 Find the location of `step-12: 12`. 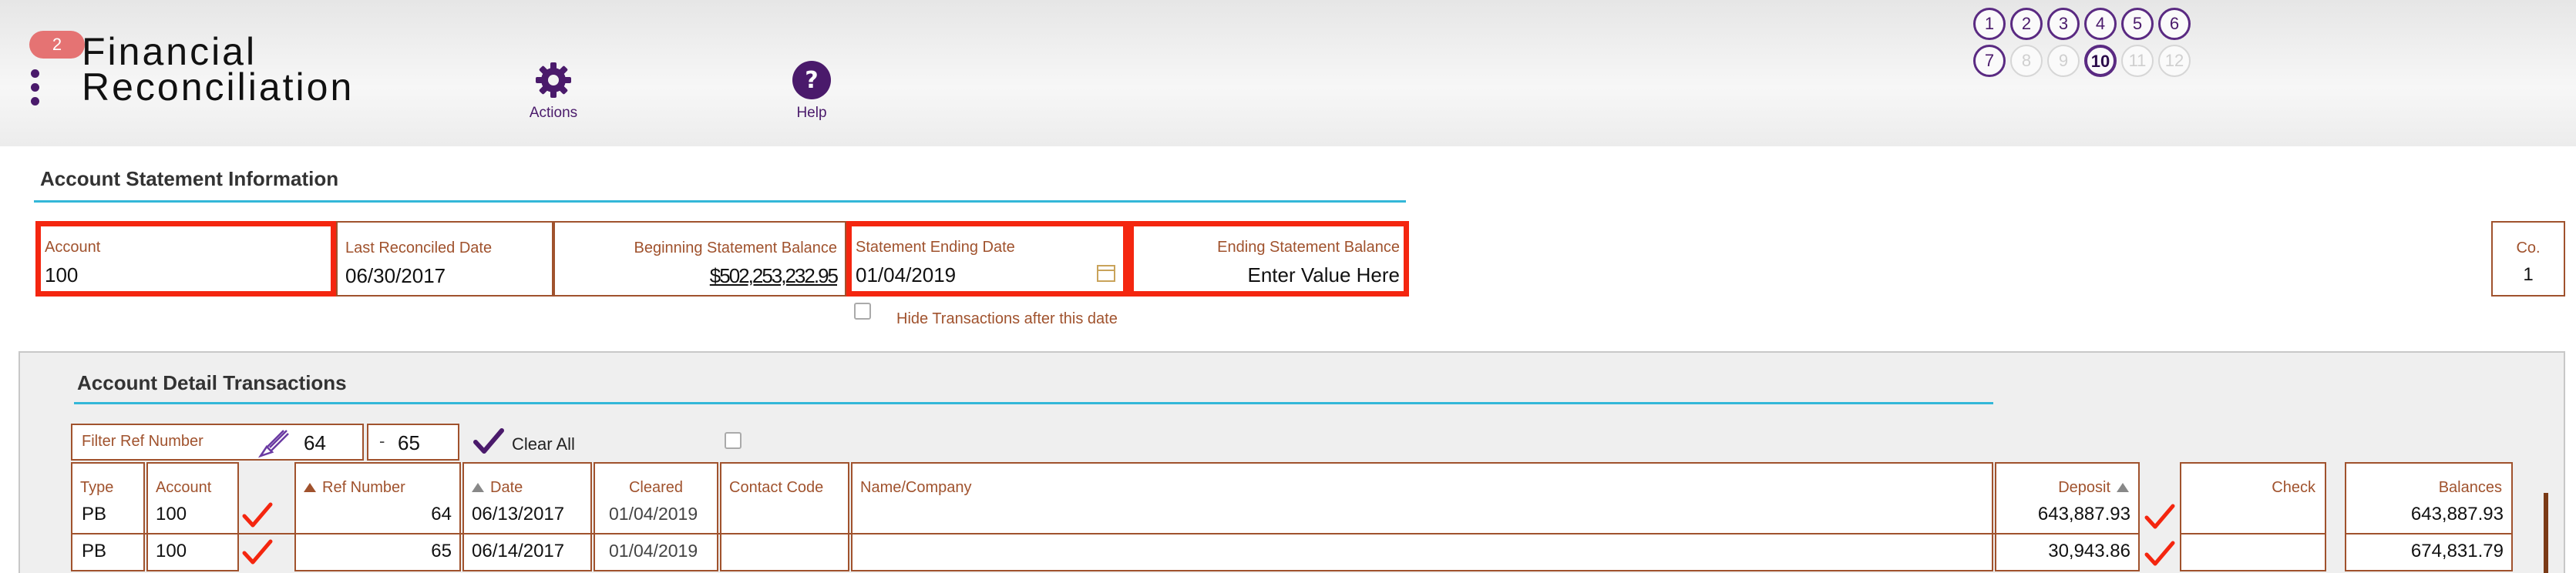

step-12: 12 is located at coordinates (2174, 61).